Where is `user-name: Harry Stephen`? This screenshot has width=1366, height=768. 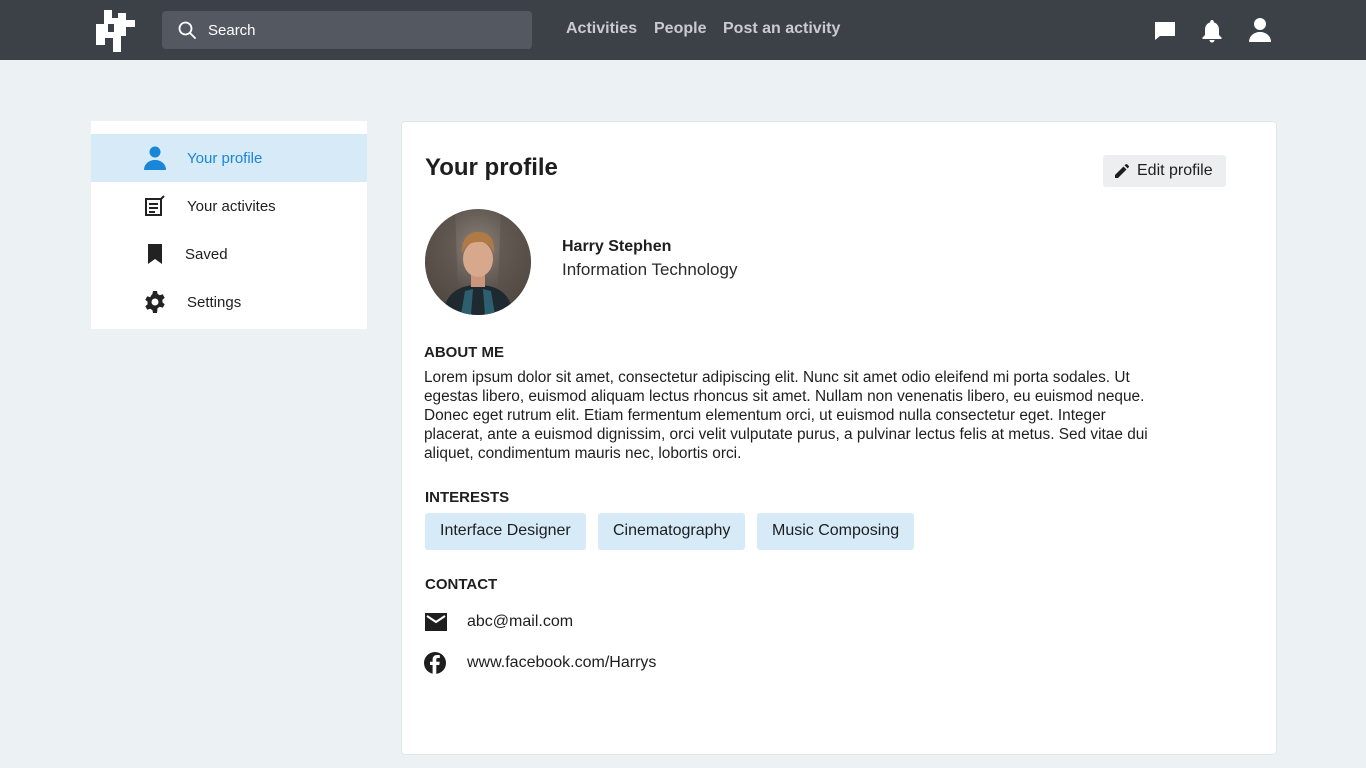
user-name: Harry Stephen is located at coordinates (617, 246).